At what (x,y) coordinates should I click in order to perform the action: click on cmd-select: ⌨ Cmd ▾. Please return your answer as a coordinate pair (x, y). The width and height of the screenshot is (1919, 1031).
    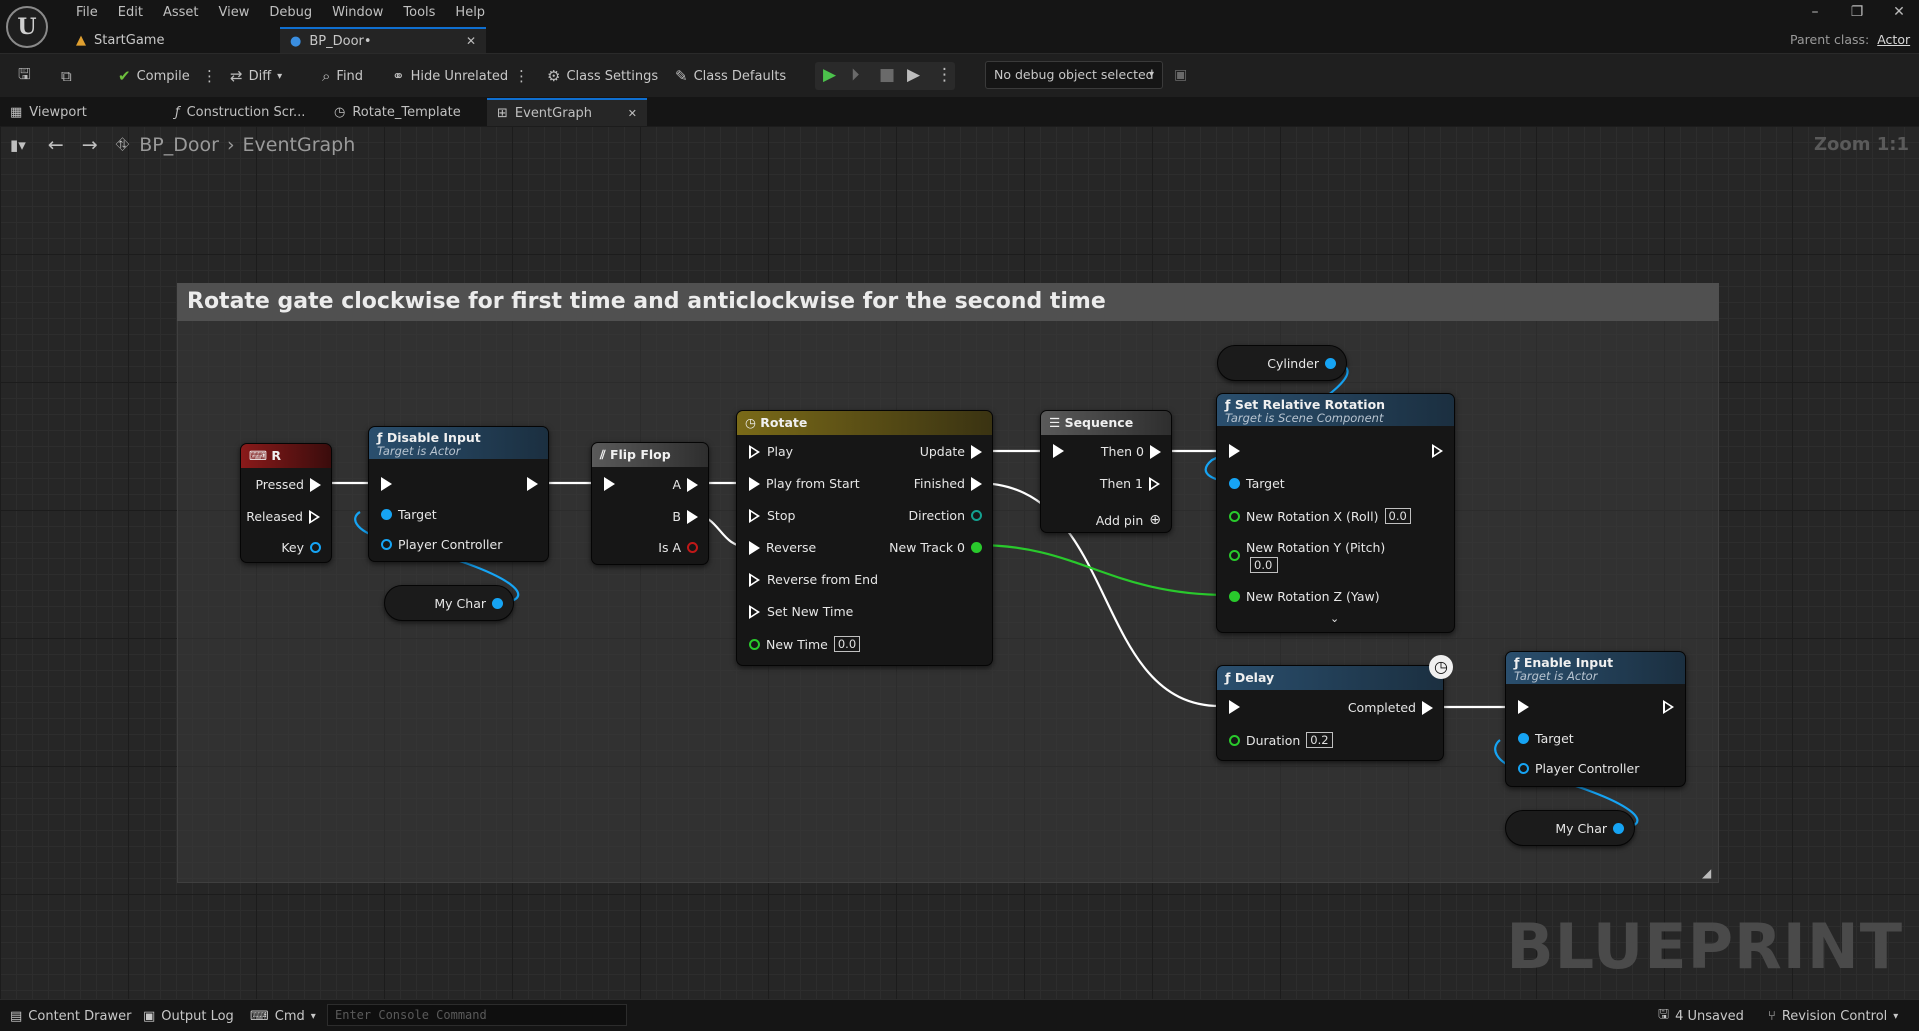
    Looking at the image, I should click on (283, 1016).